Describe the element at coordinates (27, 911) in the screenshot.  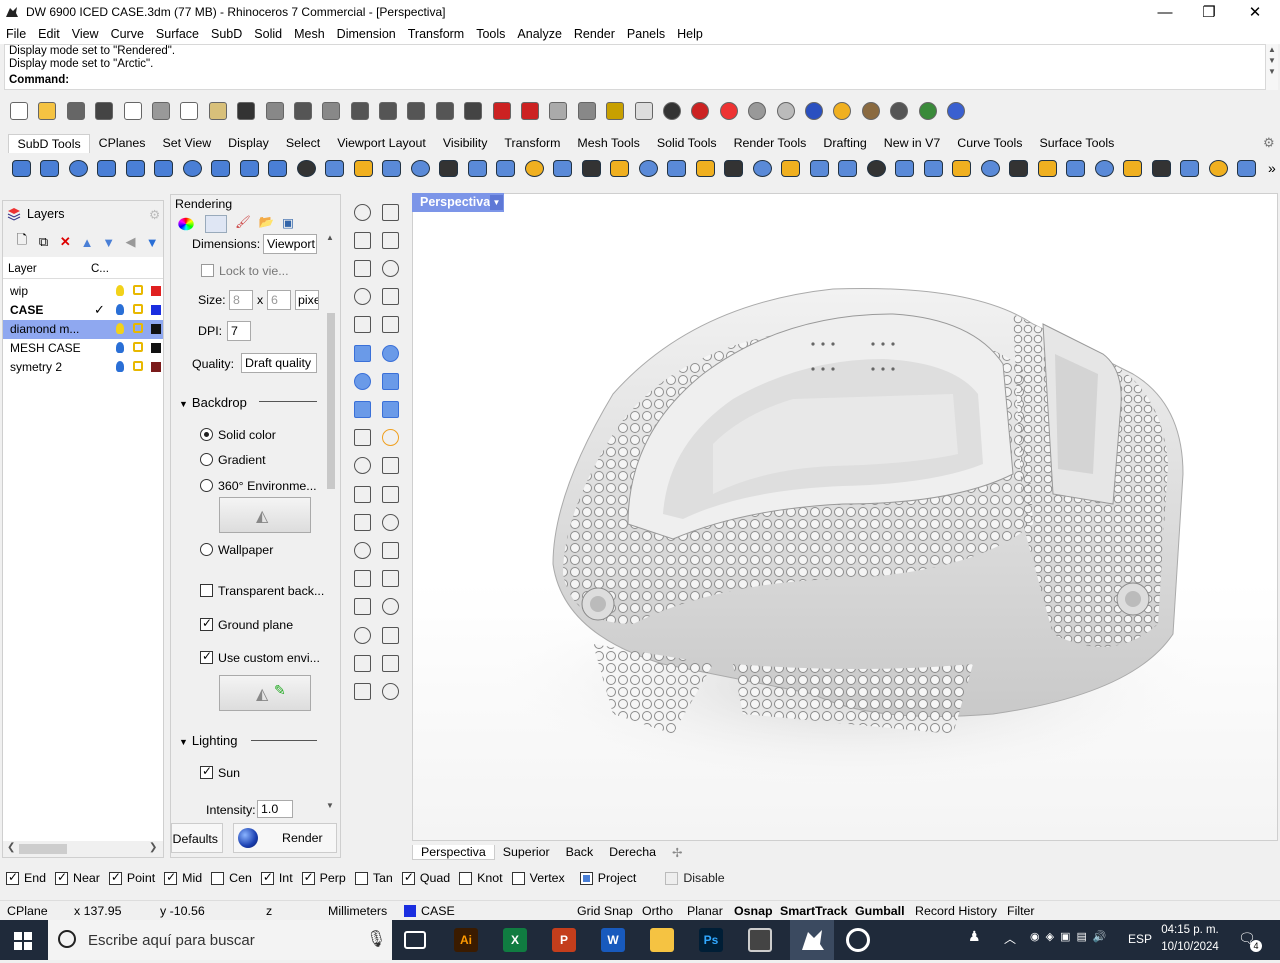
I see `cplane-label: CPlane` at that location.